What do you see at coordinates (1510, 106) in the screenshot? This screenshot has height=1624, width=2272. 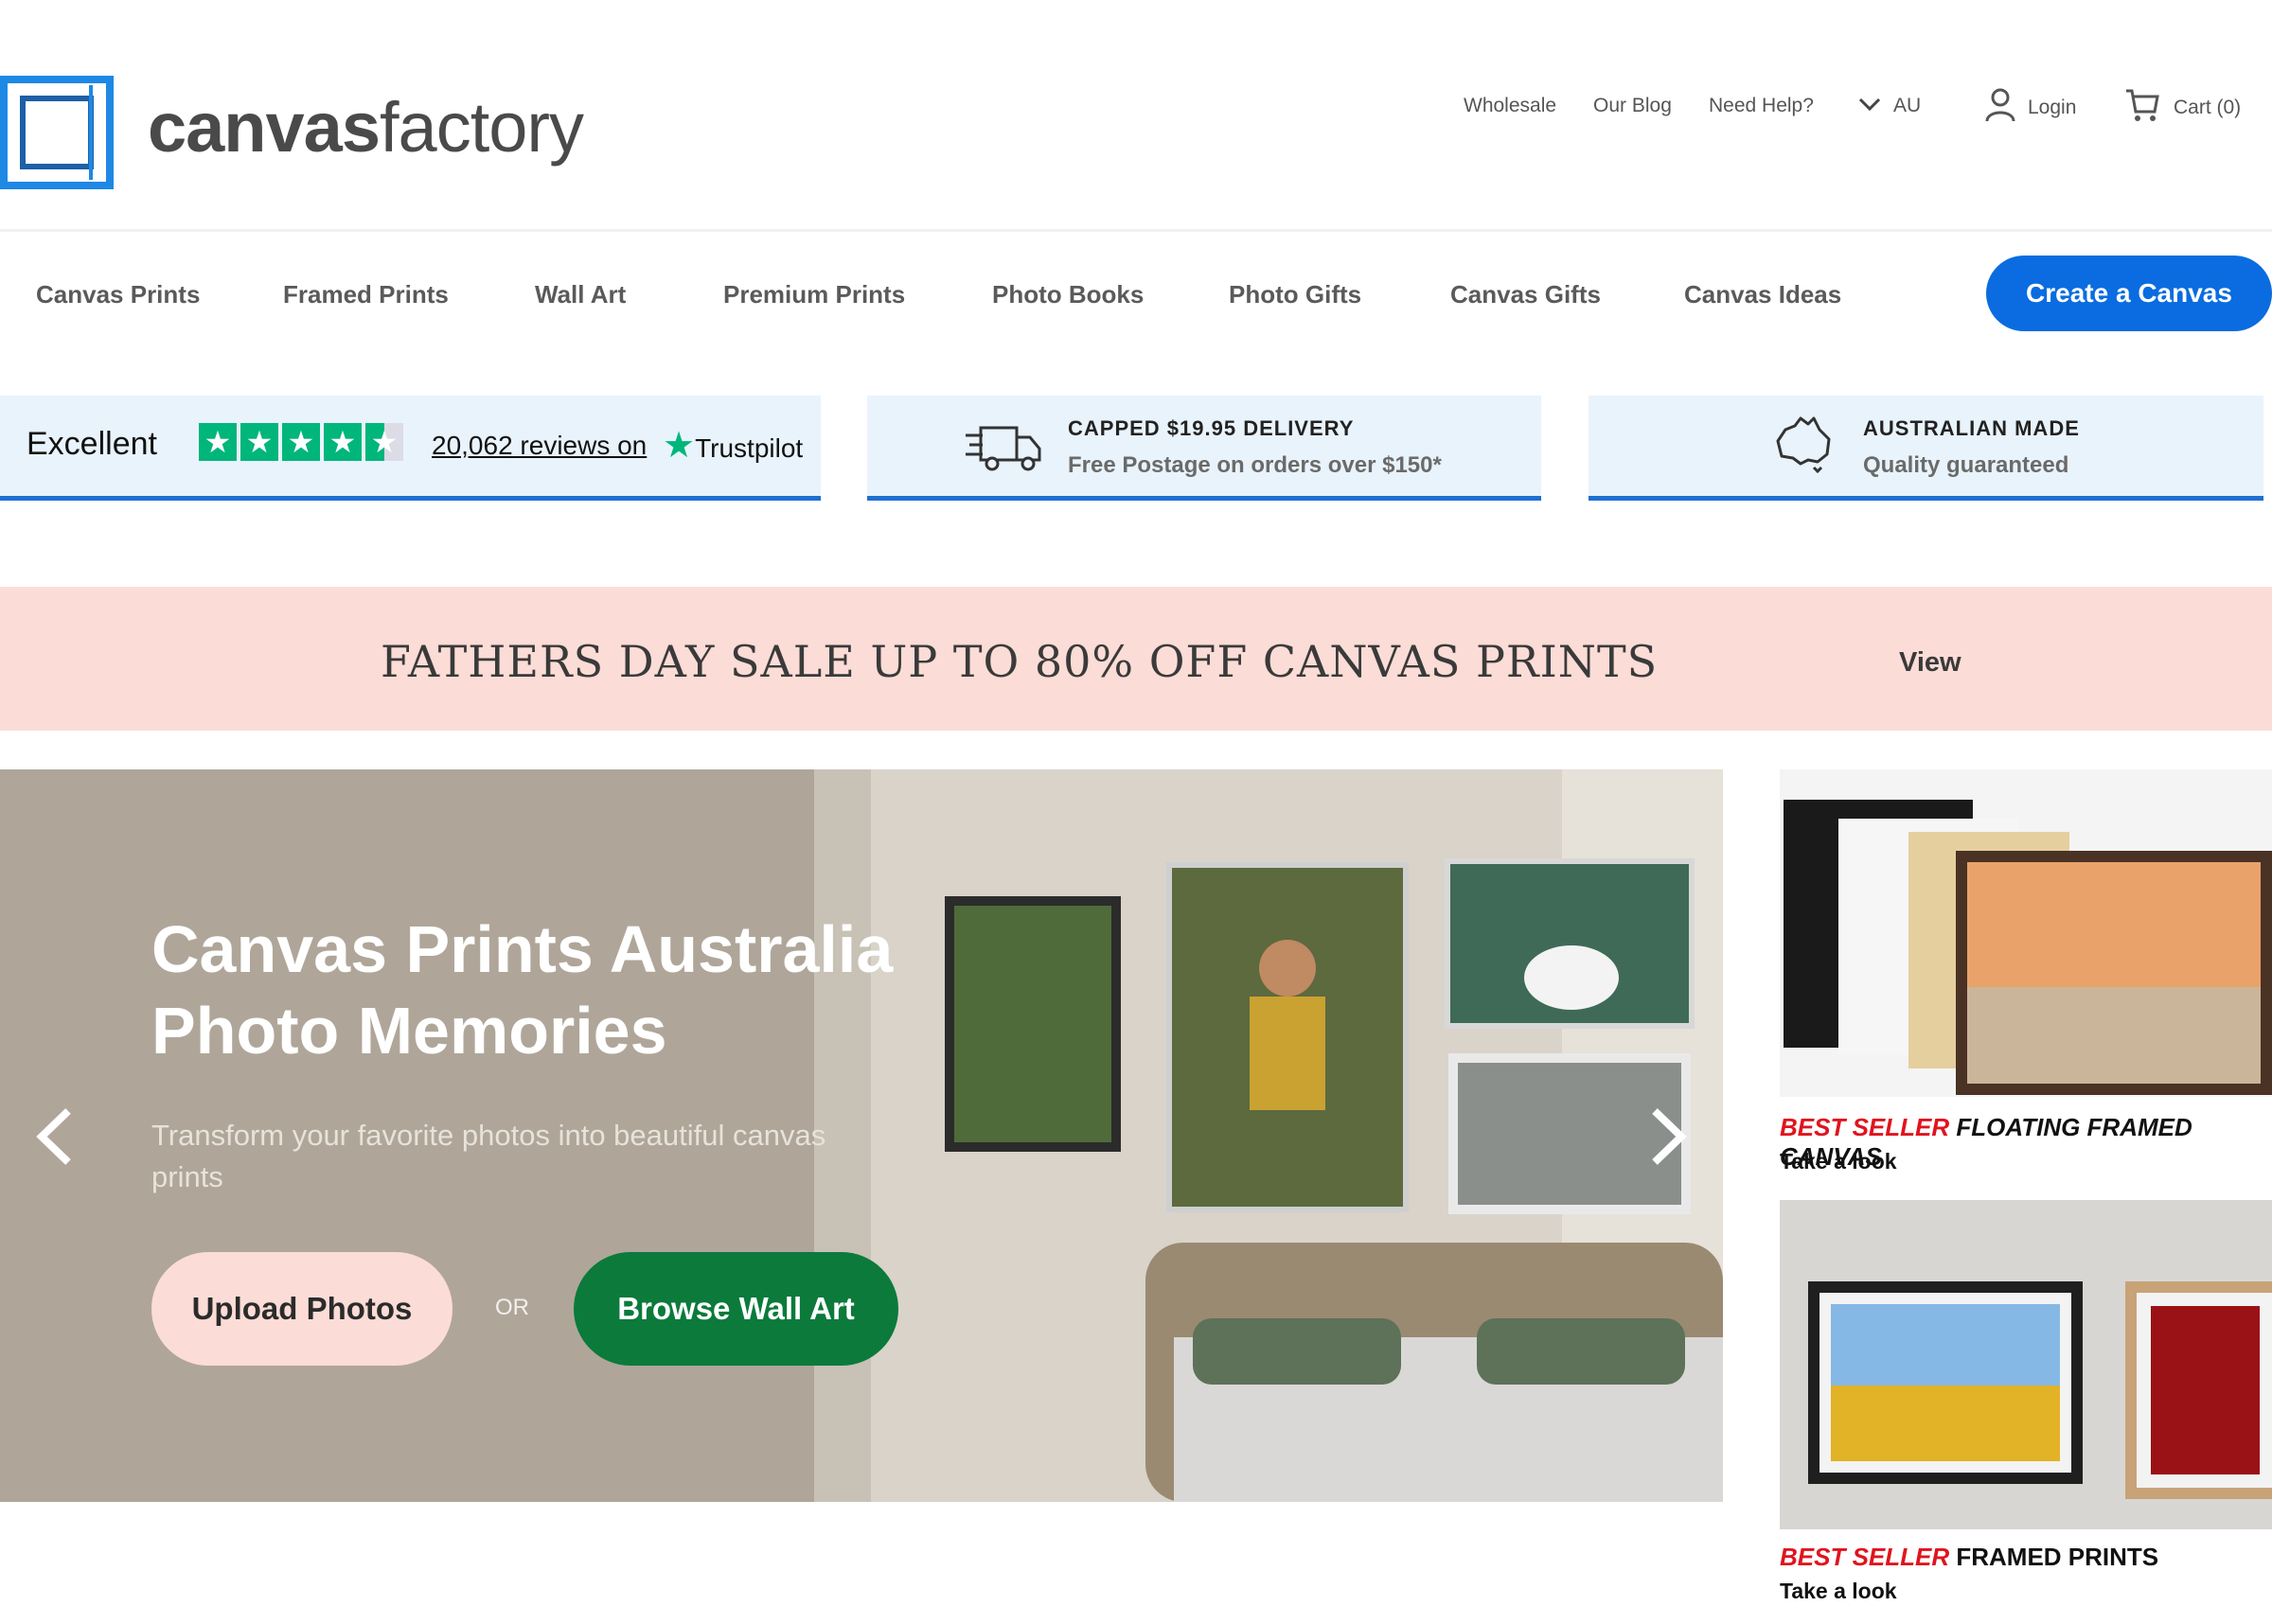 I see `wholesale-link: Wholesale` at bounding box center [1510, 106].